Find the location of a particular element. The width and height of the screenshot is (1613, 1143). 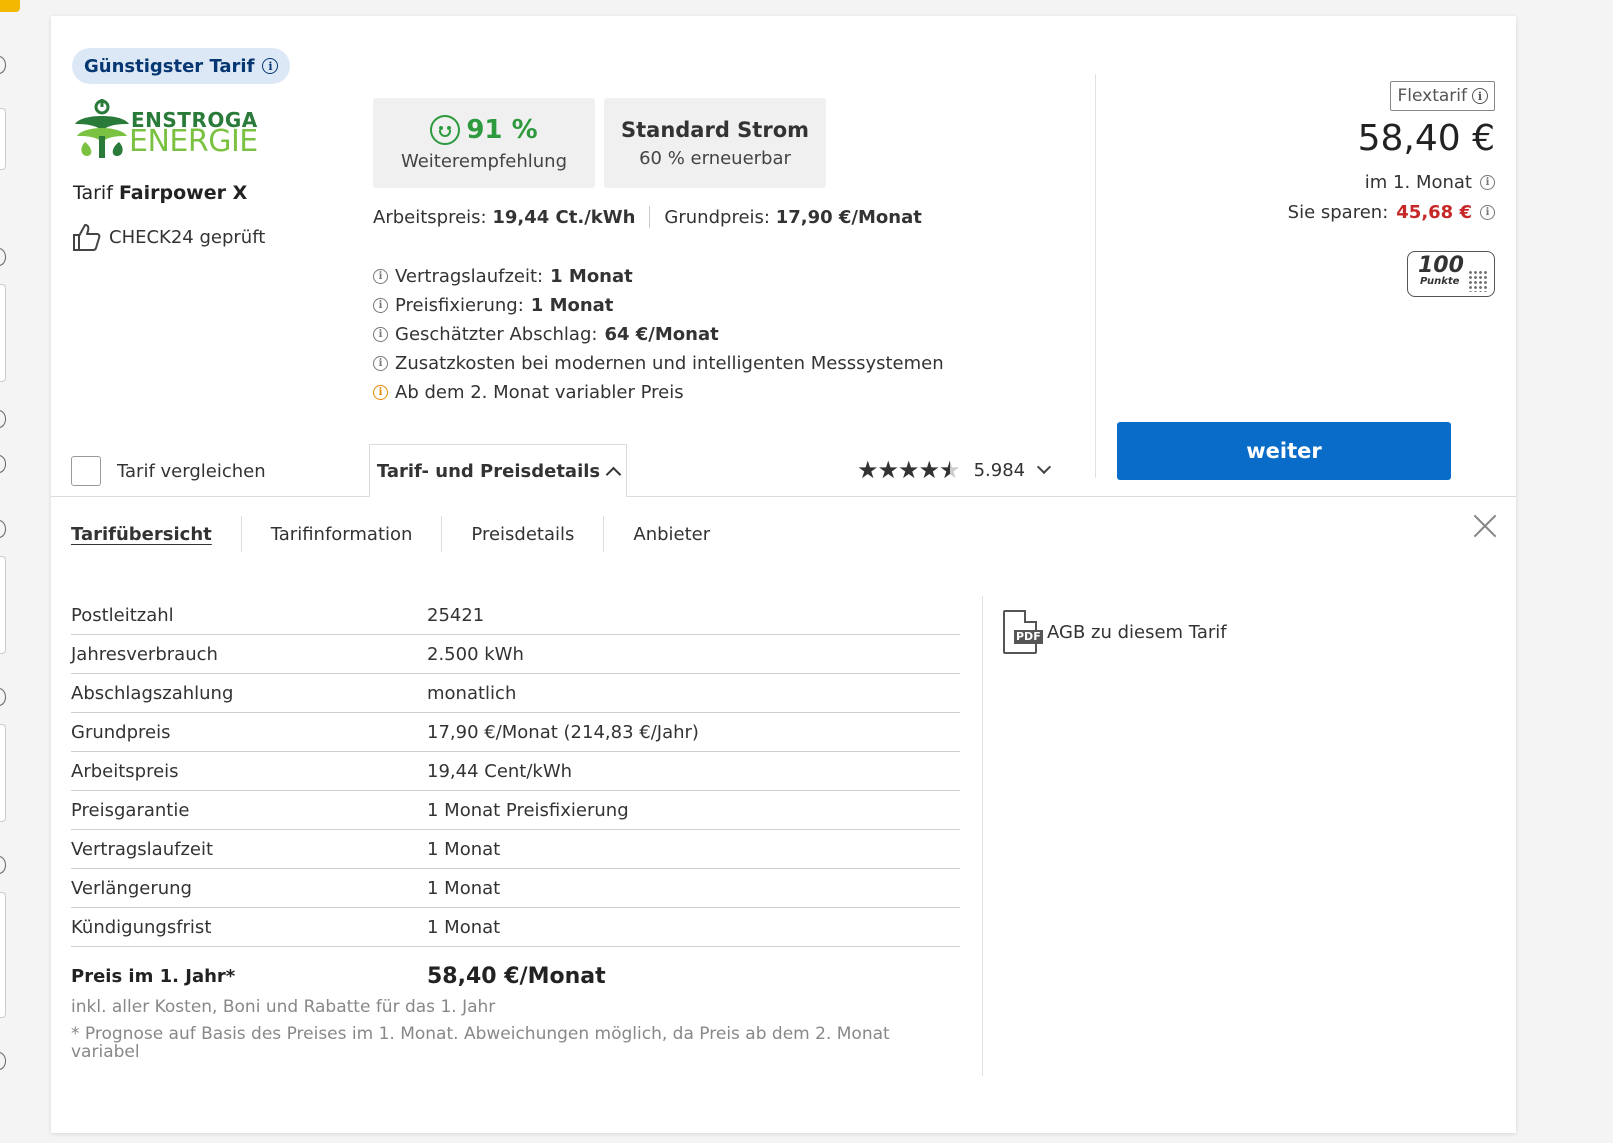

tariff-title: Fairpower X is located at coordinates (183, 193).